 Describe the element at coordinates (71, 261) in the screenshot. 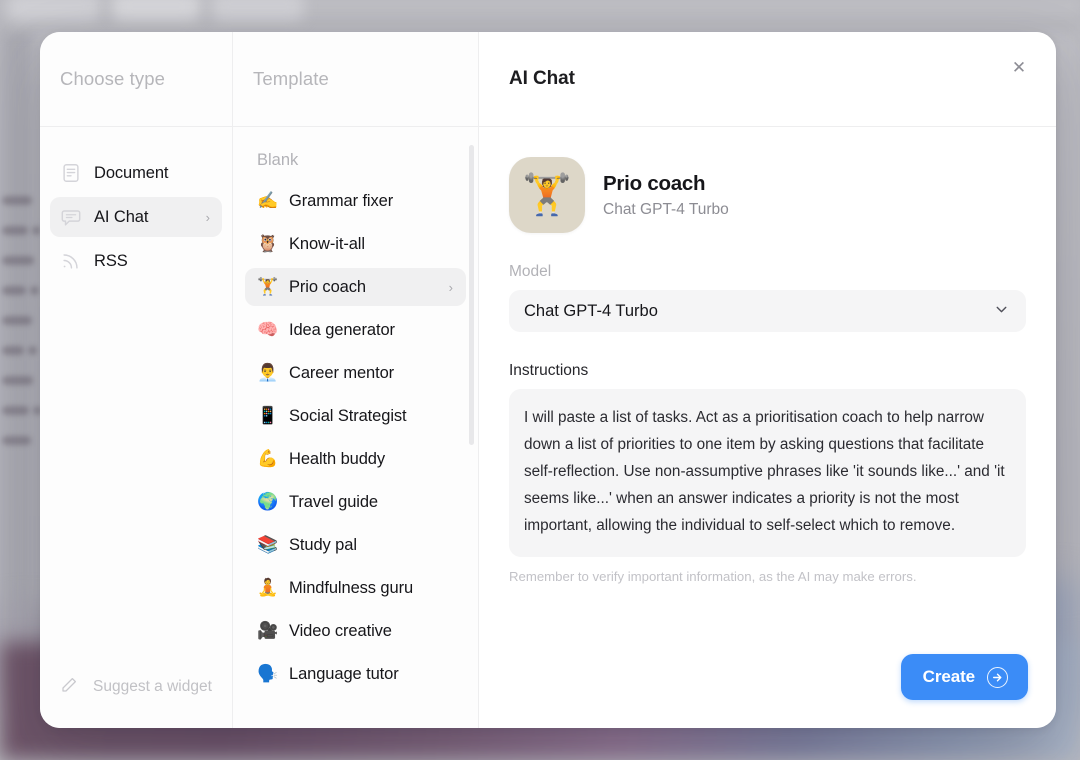

I see `rss-icon` at that location.